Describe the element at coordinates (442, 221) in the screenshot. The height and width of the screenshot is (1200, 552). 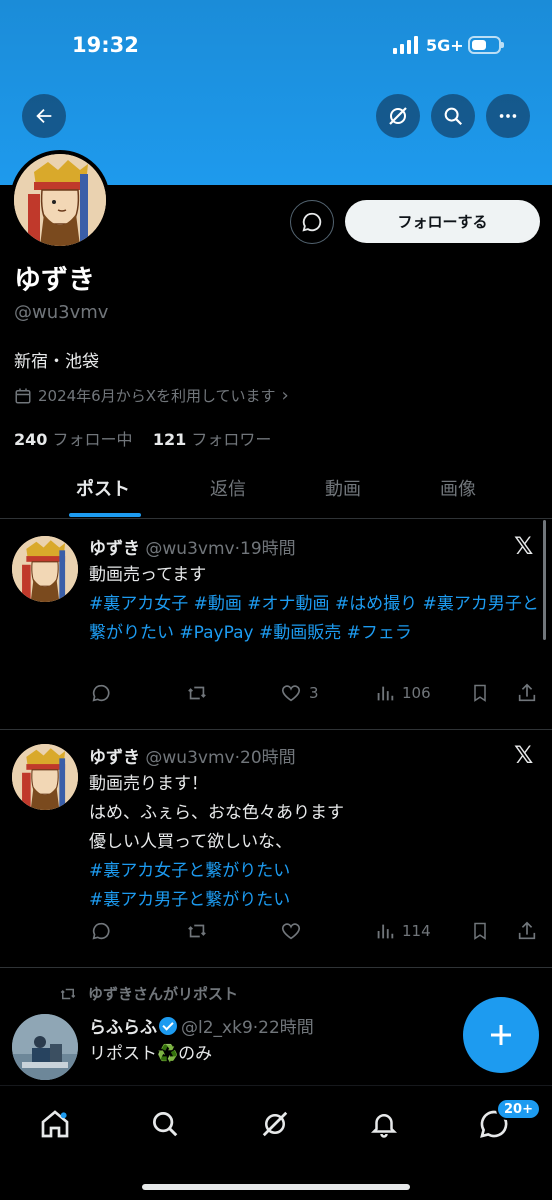
I see `follow-button: フォローする` at that location.